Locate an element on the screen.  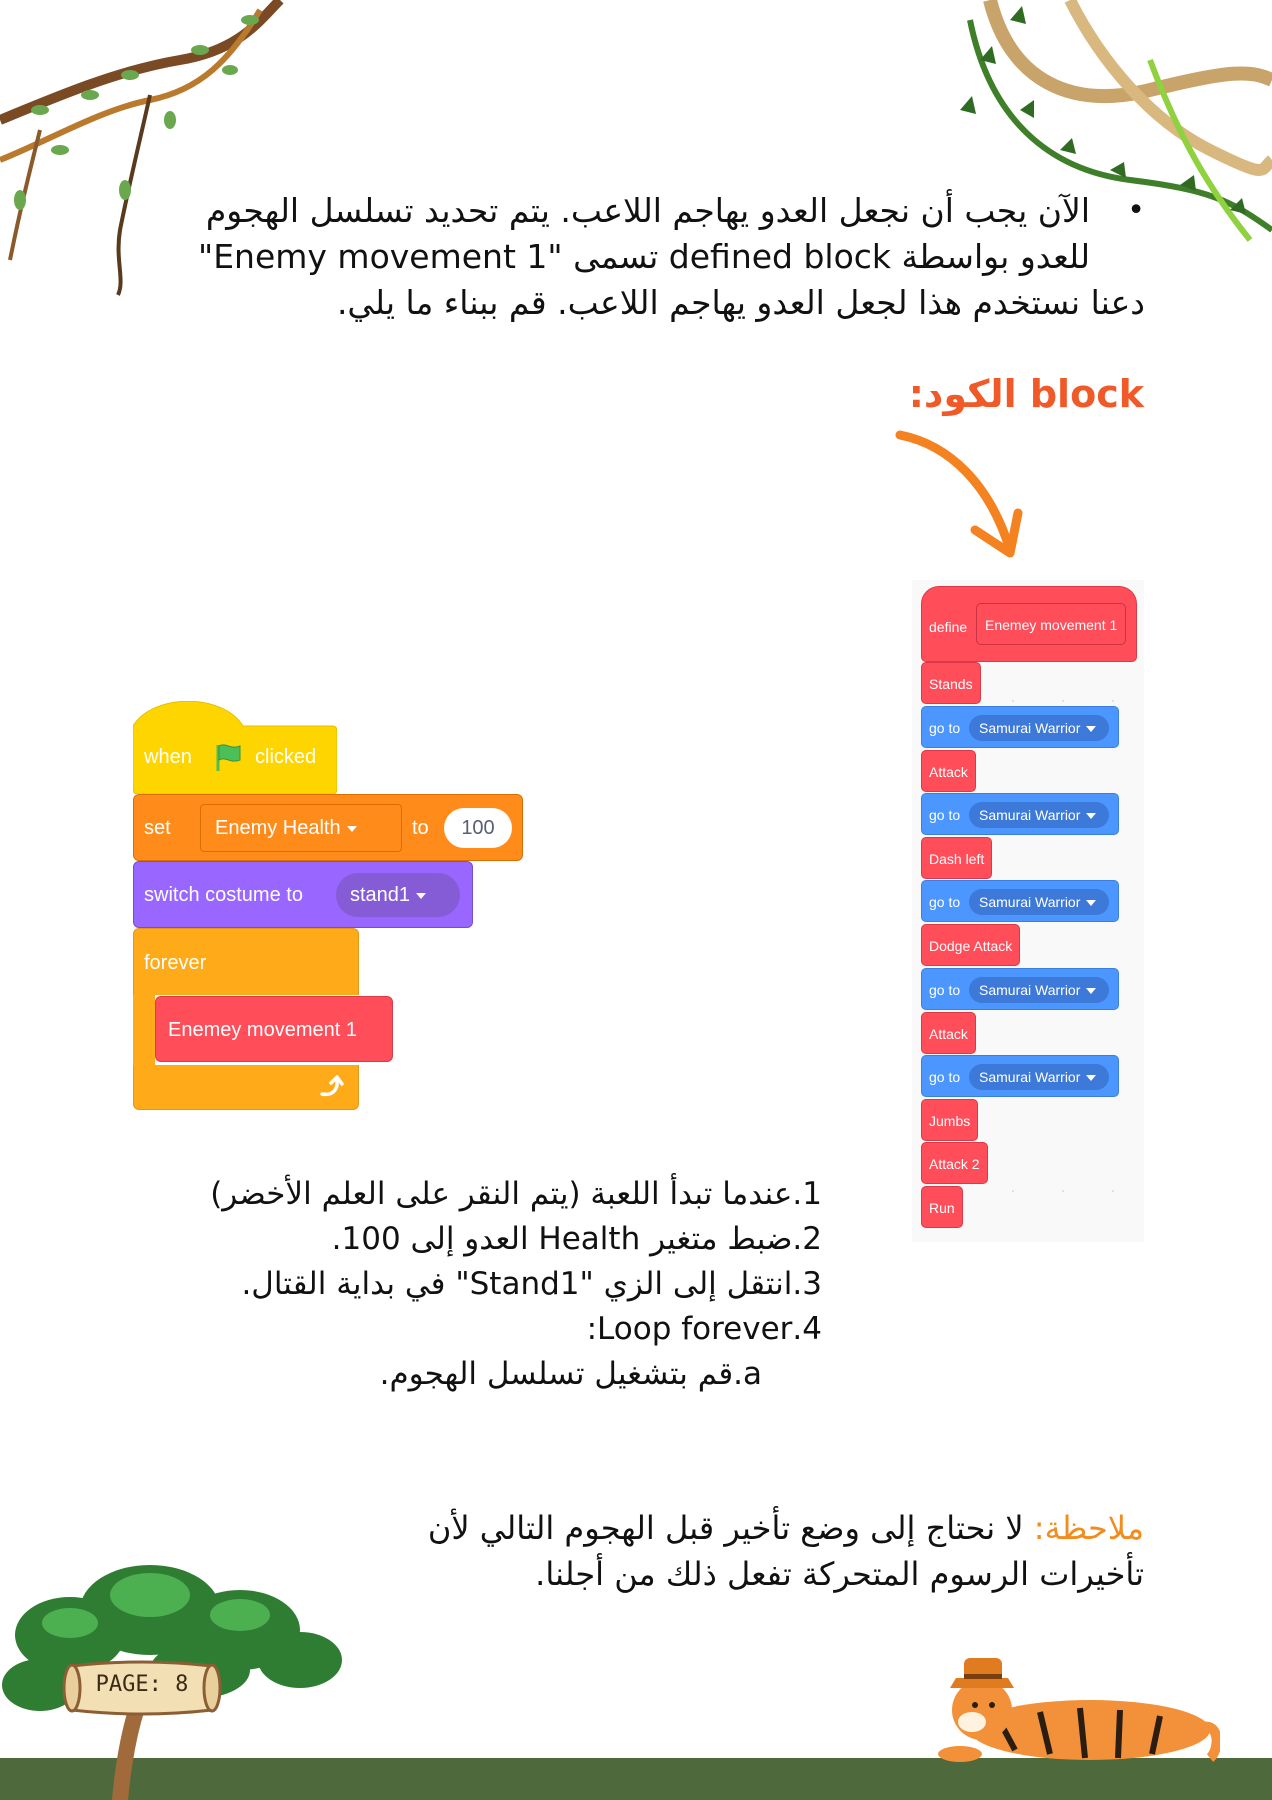
variable-dropdown: Enemy Health is located at coordinates (301, 828).